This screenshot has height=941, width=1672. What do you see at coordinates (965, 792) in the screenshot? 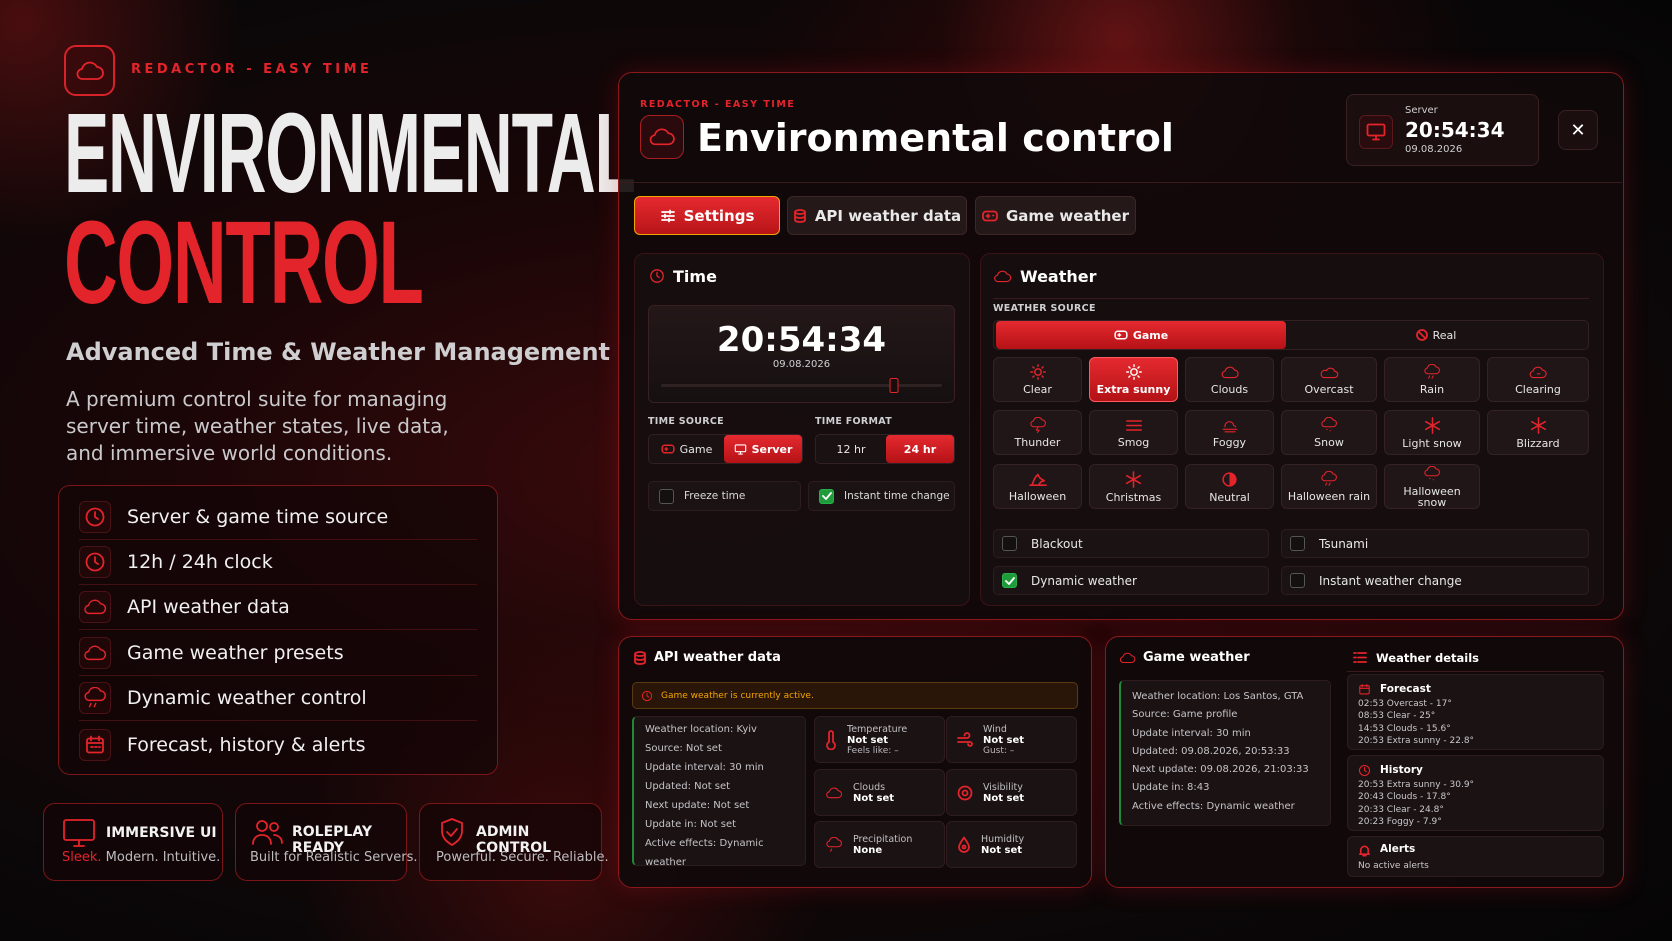
I see `eye-icon` at bounding box center [965, 792].